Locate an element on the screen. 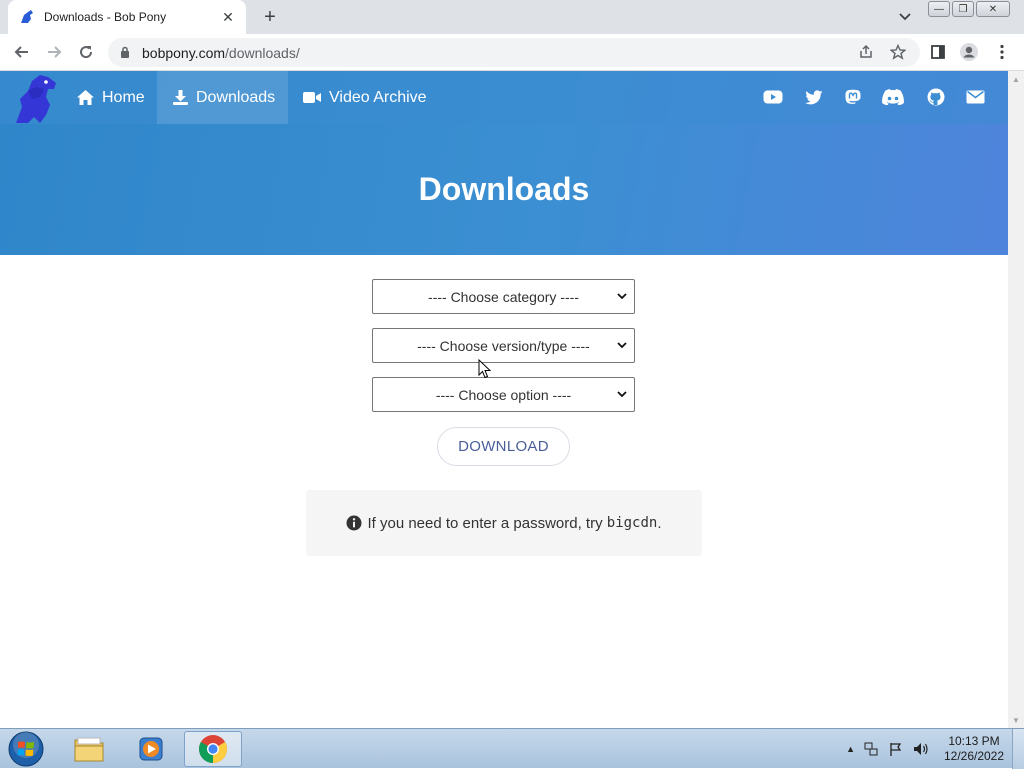  category-select: ---- Choose category ---- is located at coordinates (503, 296).